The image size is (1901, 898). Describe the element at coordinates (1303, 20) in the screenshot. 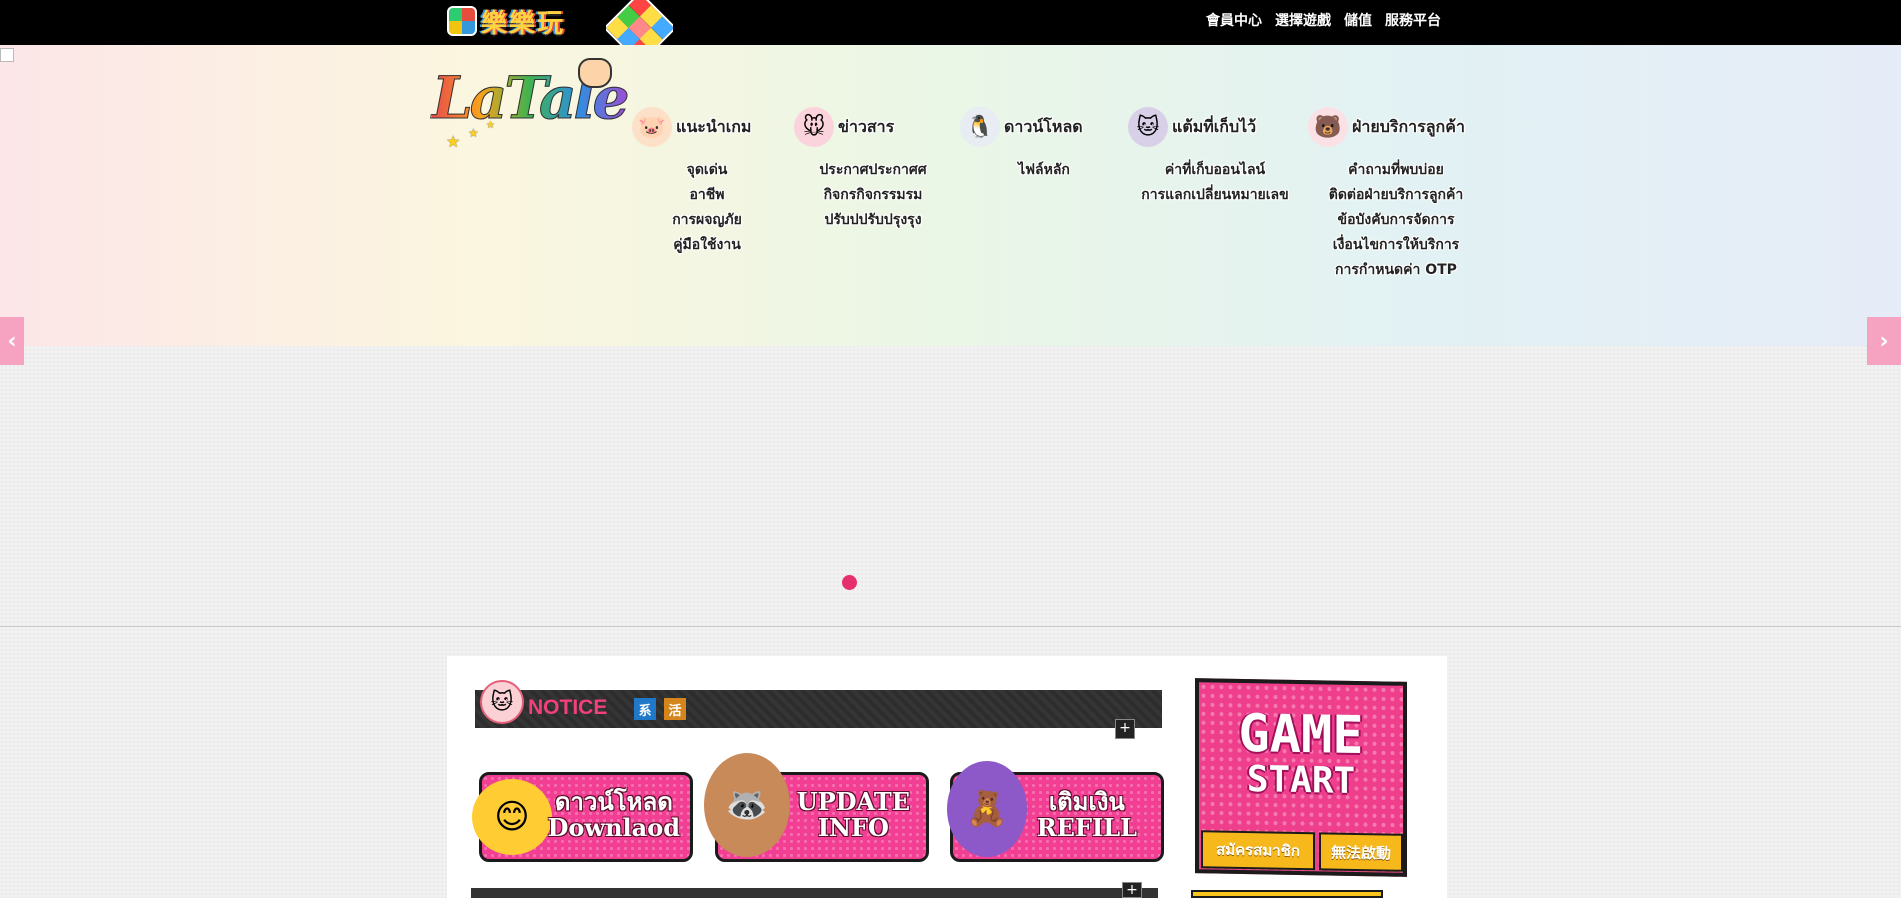

I see `nav-select-game: 選擇遊戲` at that location.